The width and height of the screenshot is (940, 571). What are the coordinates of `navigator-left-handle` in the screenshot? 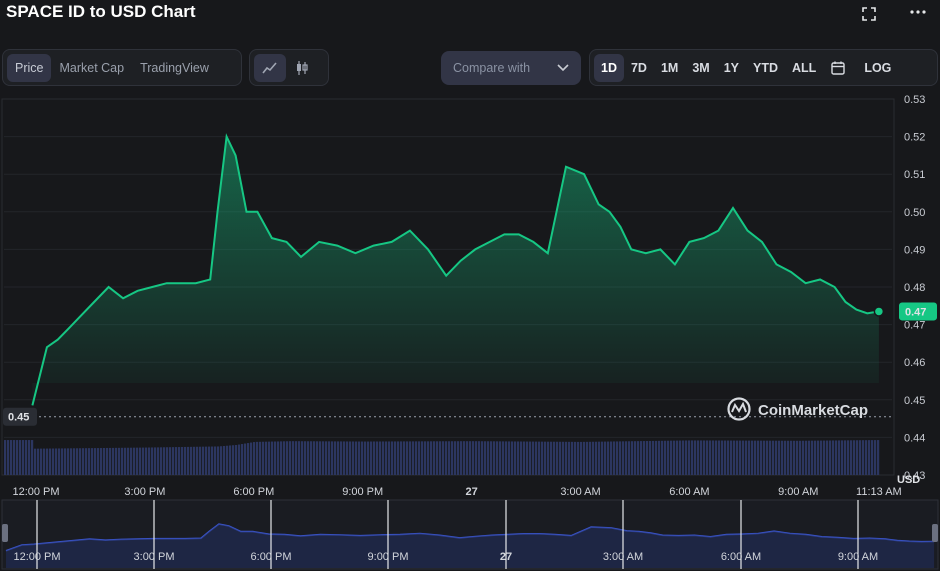 It's located at (5, 533).